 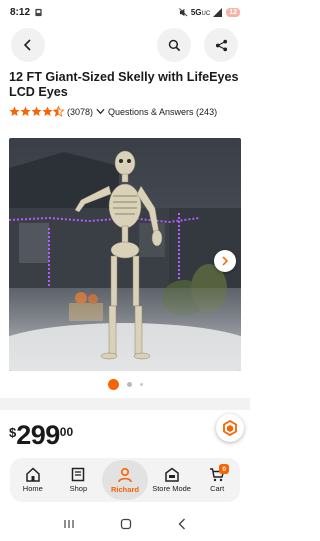 I want to click on nav-cart: 0 Cart, so click(x=217, y=480).